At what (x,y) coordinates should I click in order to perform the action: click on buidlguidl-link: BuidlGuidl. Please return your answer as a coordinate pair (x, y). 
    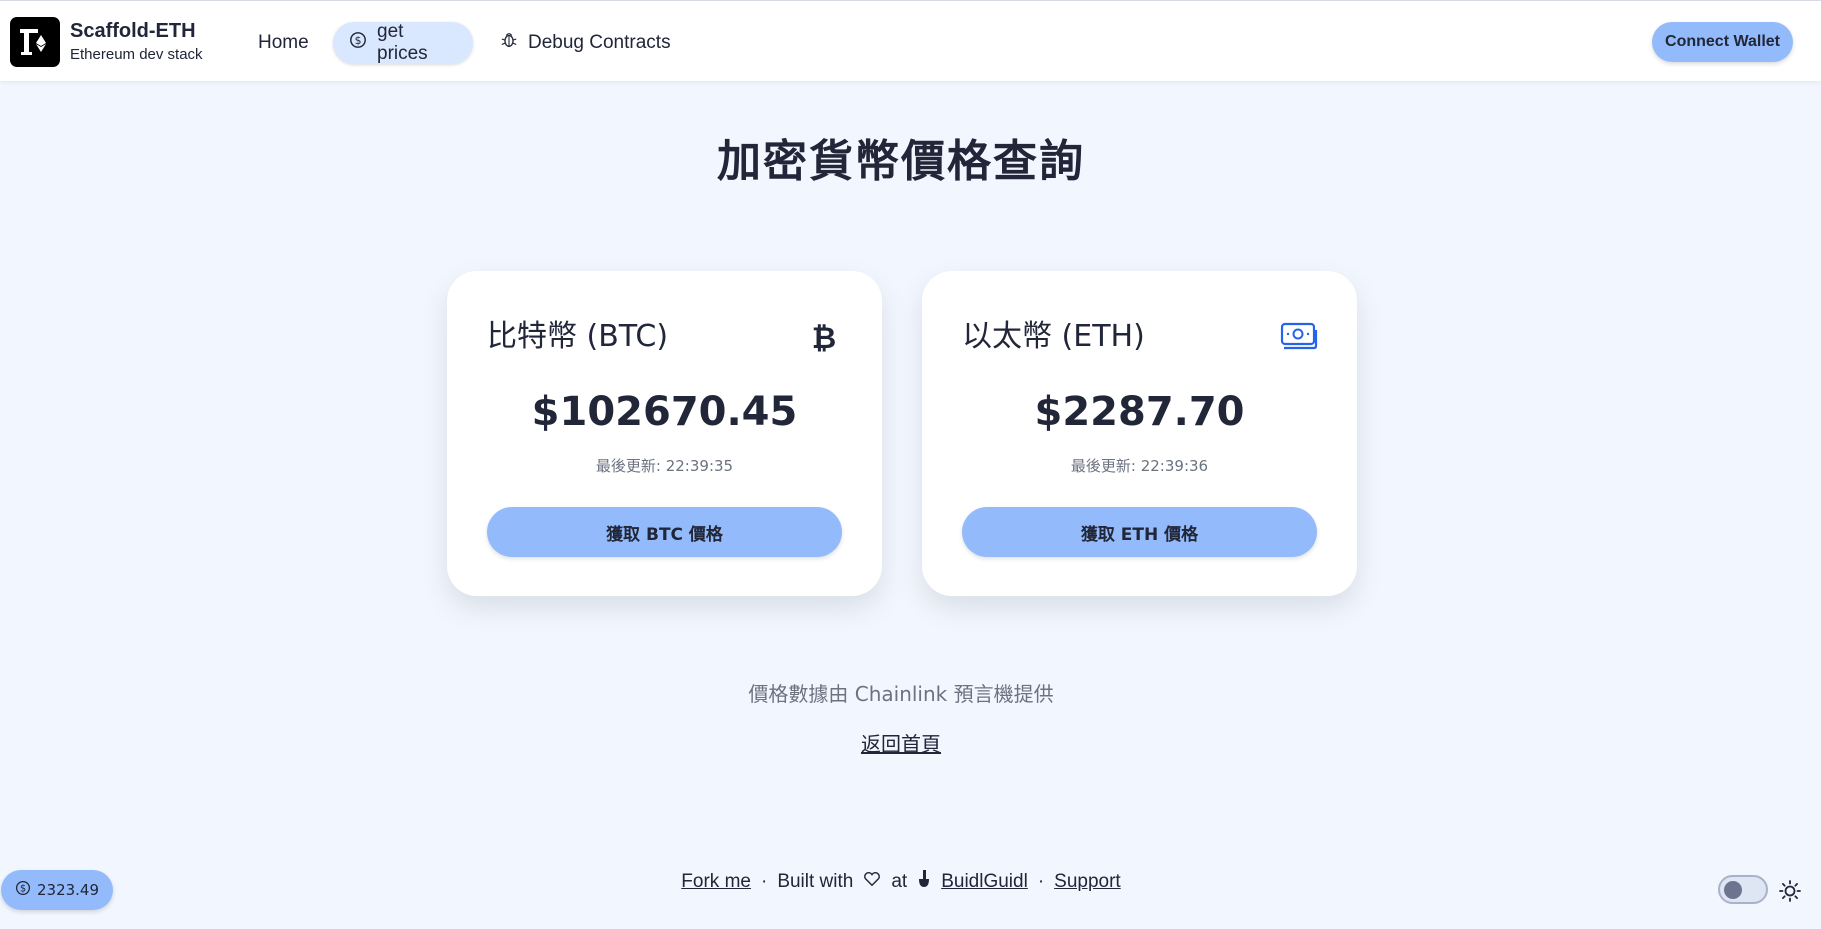
    Looking at the image, I should click on (984, 882).